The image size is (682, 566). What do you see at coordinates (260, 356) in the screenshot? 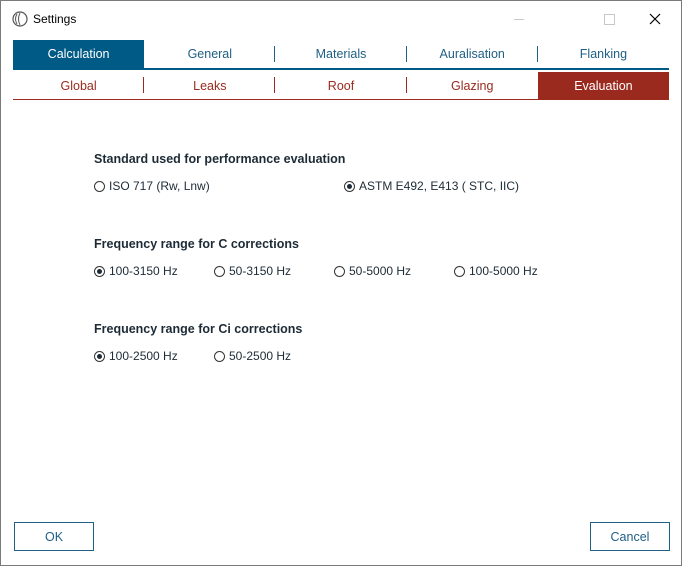
I see `radio-label: 50-2500 Hz` at bounding box center [260, 356].